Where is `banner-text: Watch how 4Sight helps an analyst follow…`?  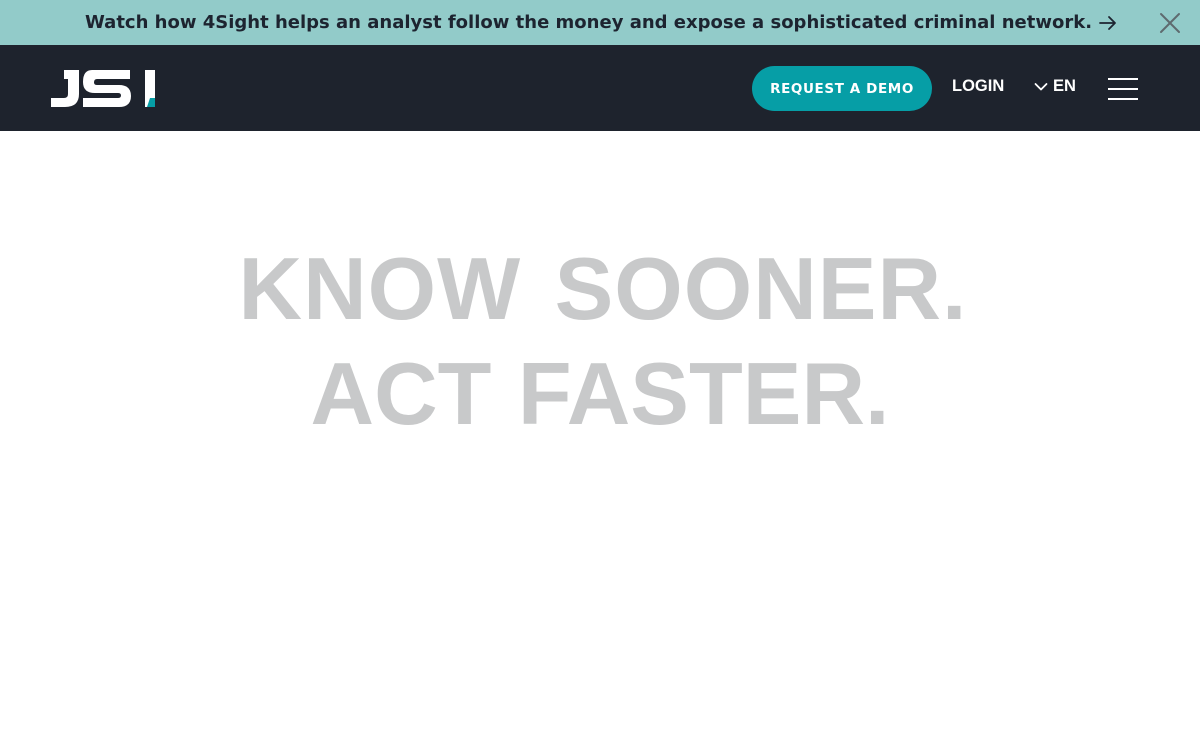 banner-text: Watch how 4Sight helps an analyst follow… is located at coordinates (588, 22).